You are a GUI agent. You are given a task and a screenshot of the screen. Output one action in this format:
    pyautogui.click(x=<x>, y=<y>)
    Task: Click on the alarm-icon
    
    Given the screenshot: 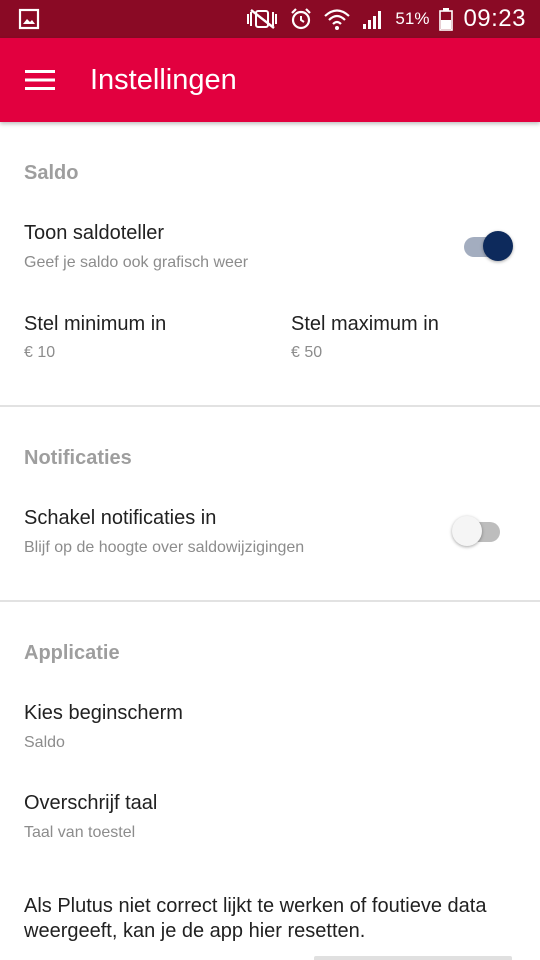 What is the action you would take?
    pyautogui.click(x=301, y=19)
    